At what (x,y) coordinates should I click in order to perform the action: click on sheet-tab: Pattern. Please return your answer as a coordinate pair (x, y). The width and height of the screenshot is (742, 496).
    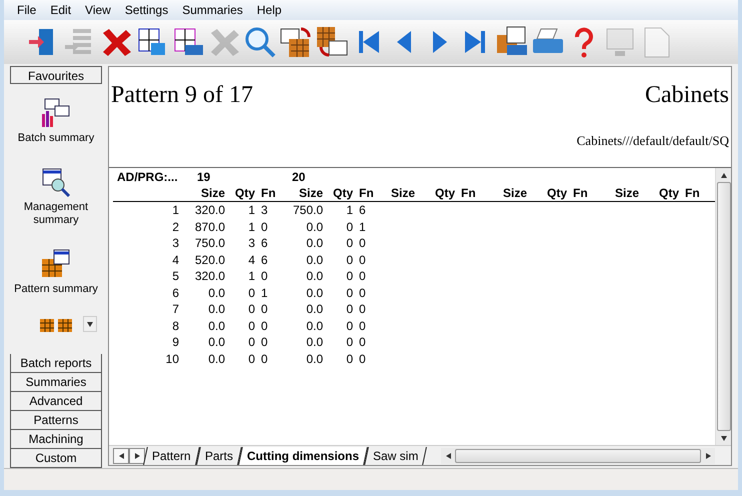
    Looking at the image, I should click on (171, 455).